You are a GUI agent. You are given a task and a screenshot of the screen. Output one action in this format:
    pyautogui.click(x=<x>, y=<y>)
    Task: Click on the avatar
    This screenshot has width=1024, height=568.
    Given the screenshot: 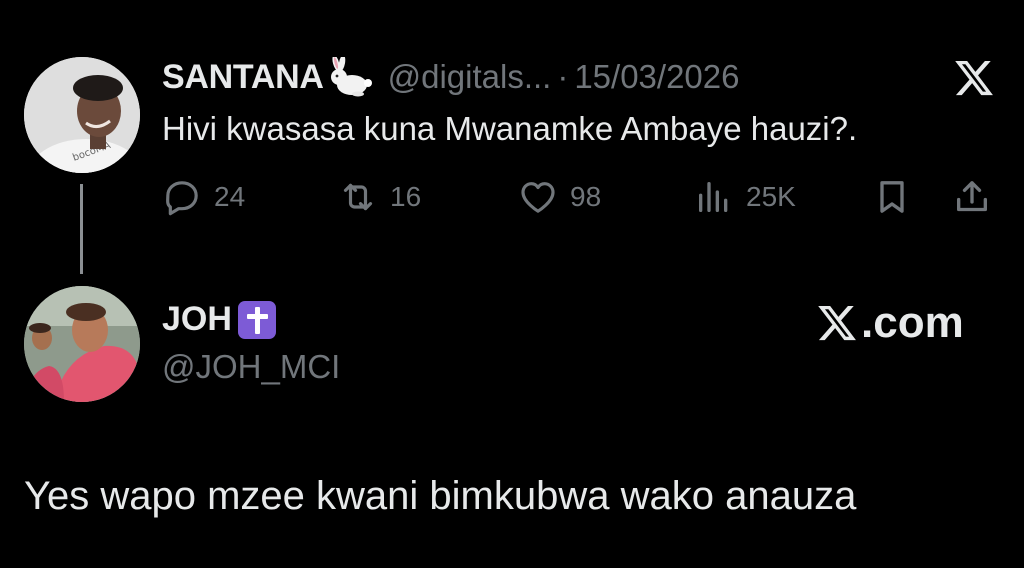 What is the action you would take?
    pyautogui.click(x=82, y=344)
    